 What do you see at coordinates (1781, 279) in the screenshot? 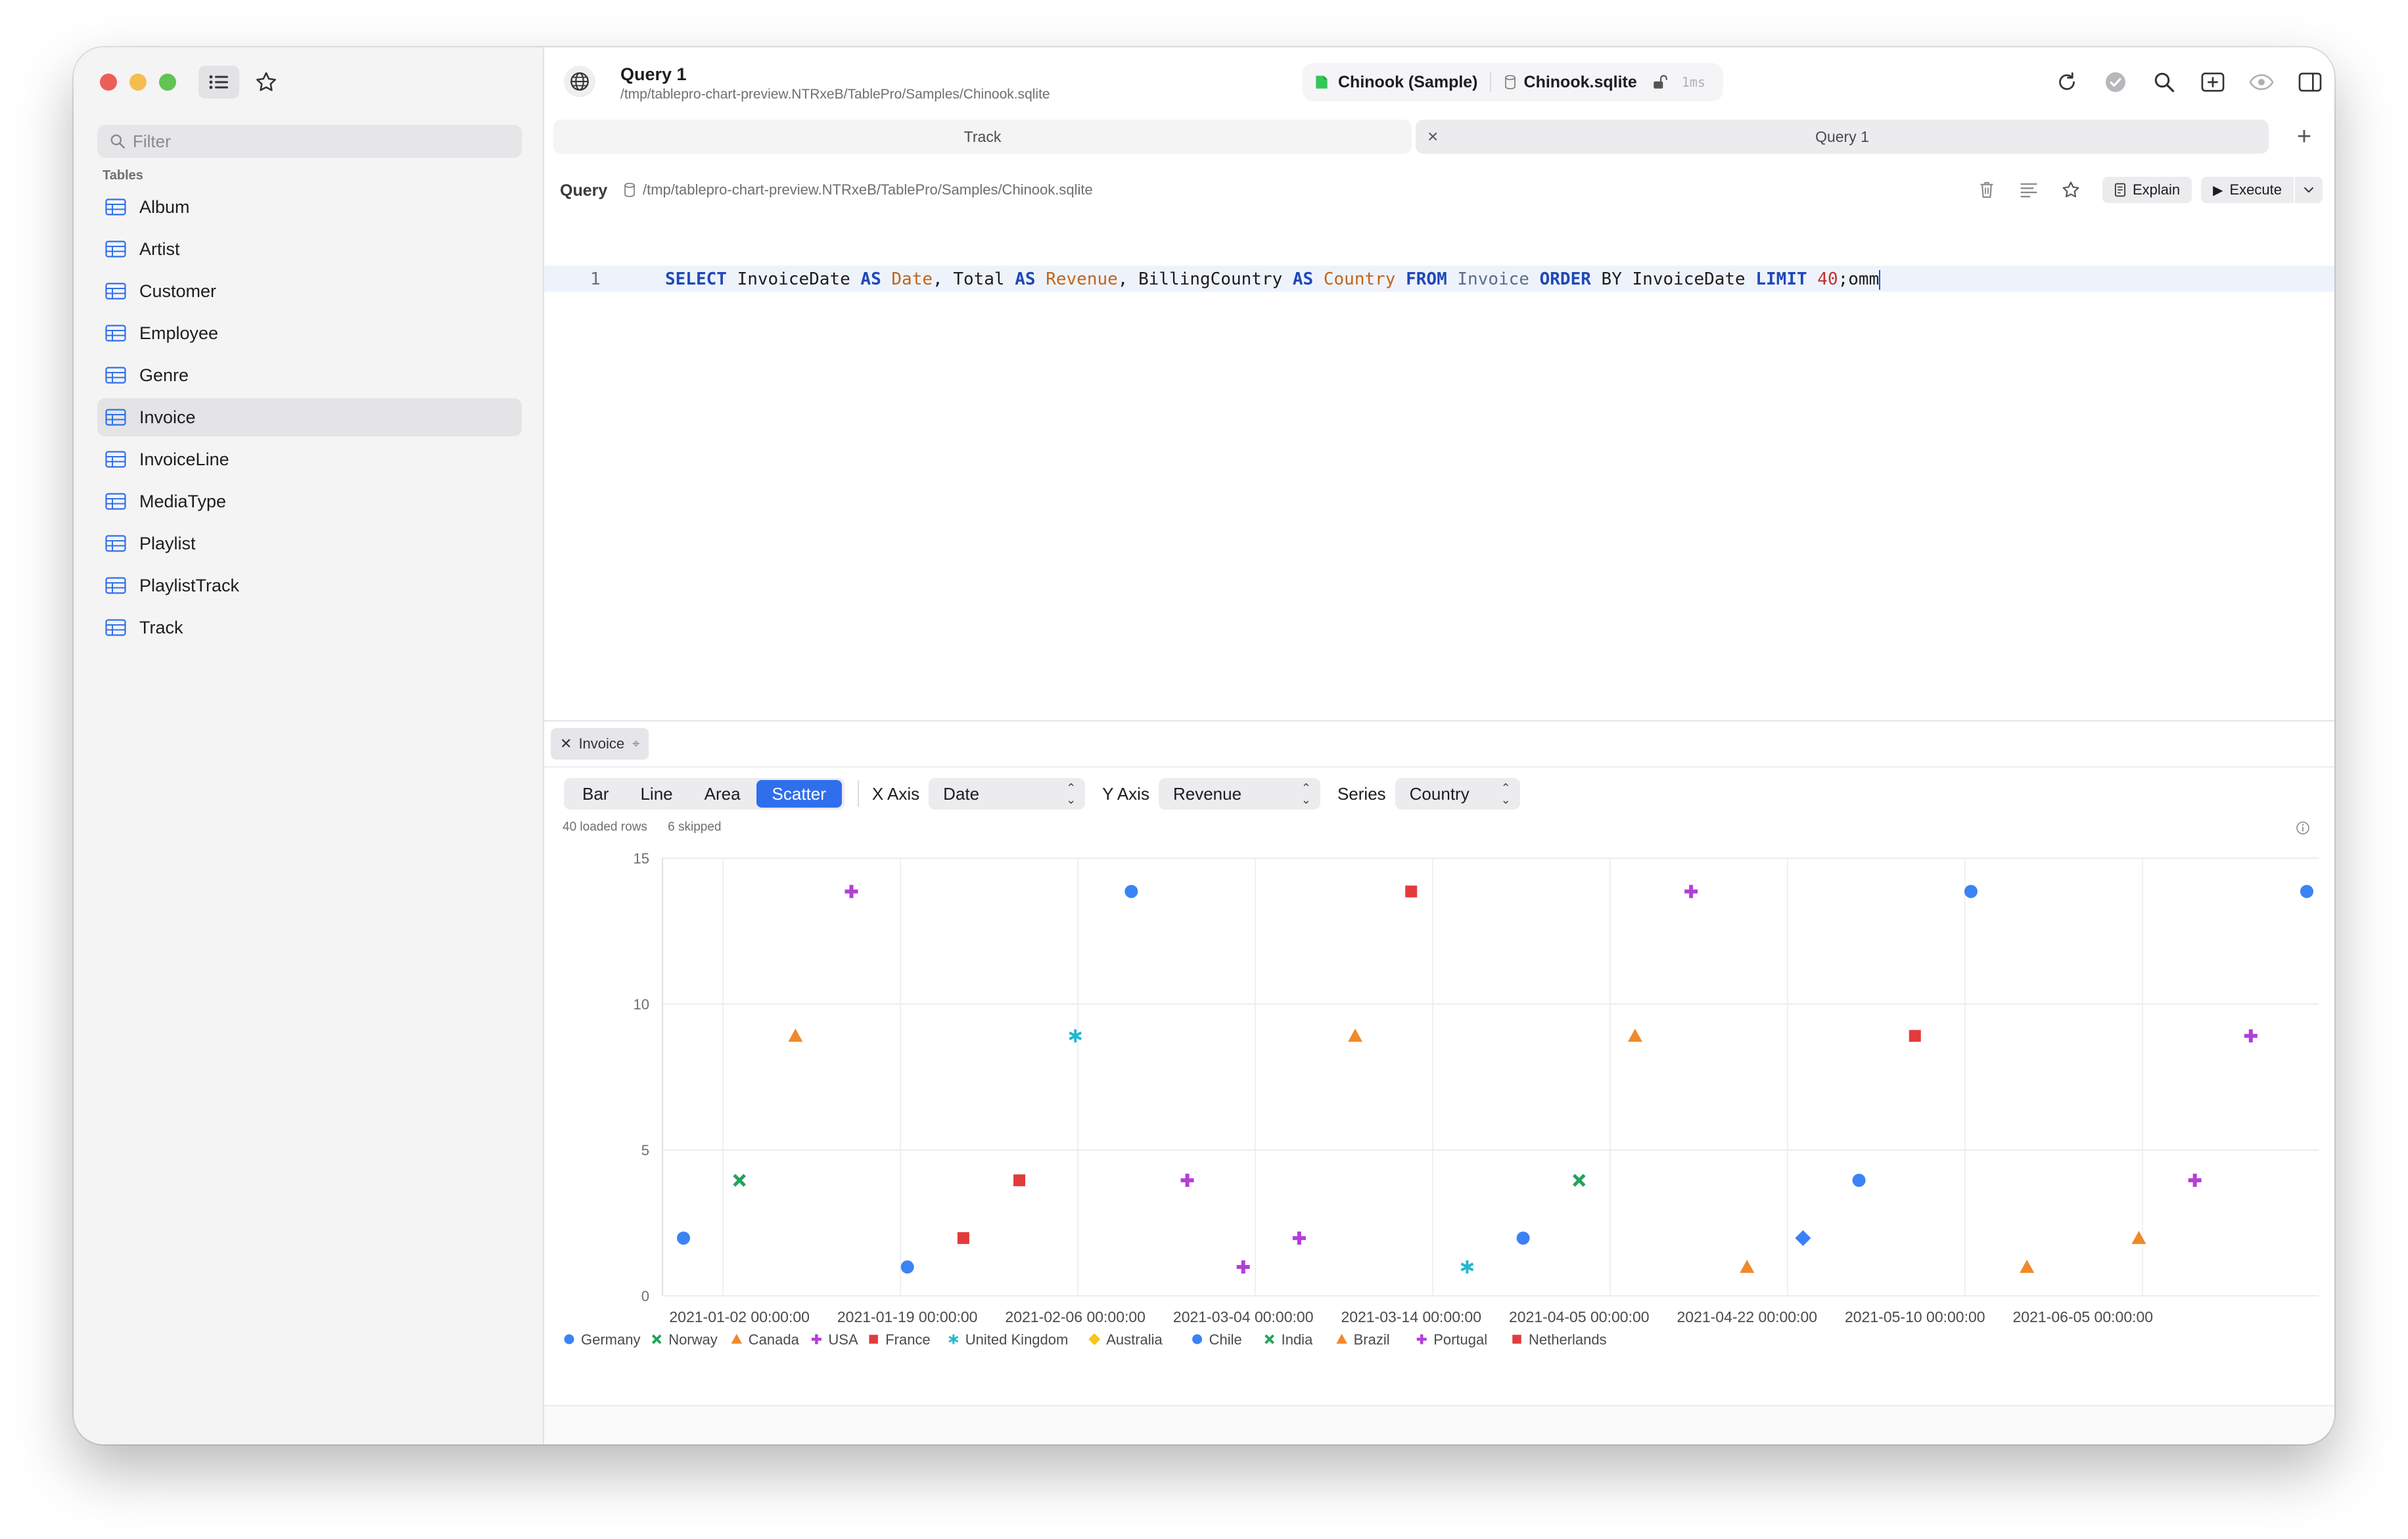
I see `sql-token: LIMIT` at bounding box center [1781, 279].